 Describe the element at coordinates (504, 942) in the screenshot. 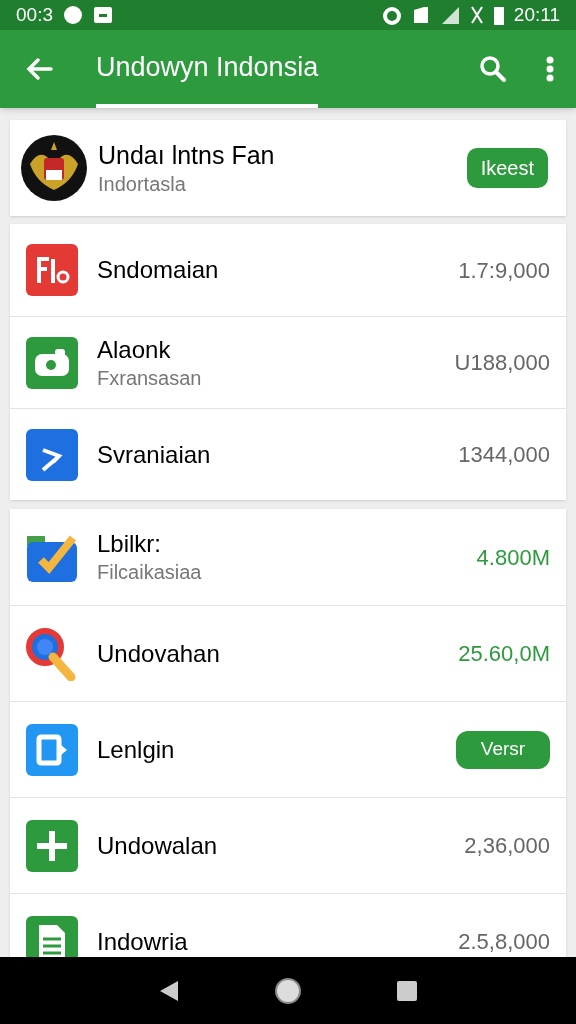

I see `row-value: 2.5,8,000` at that location.